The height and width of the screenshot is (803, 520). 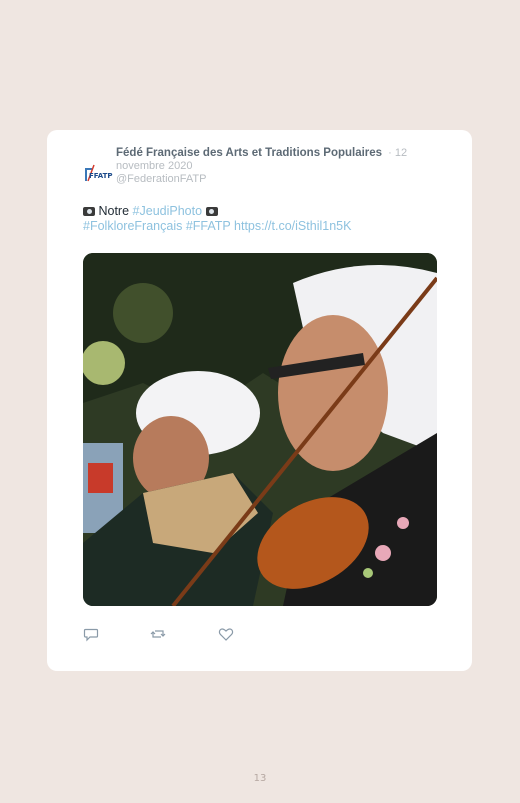 I want to click on tweet-link: https://t.co/iSthil1n5K, so click(x=292, y=226).